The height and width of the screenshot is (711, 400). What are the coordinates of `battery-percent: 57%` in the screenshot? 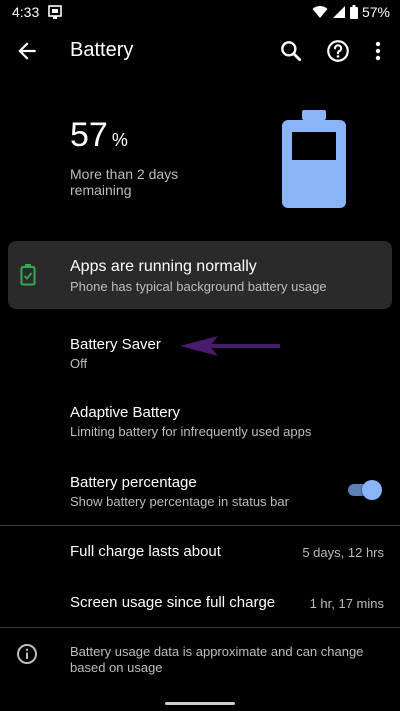 It's located at (99, 135).